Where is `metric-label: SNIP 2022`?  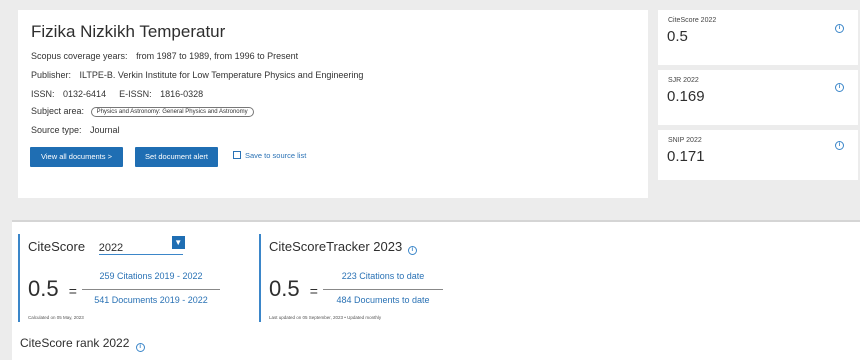 metric-label: SNIP 2022 is located at coordinates (685, 140).